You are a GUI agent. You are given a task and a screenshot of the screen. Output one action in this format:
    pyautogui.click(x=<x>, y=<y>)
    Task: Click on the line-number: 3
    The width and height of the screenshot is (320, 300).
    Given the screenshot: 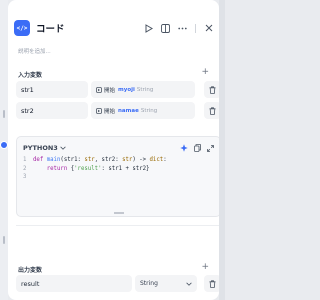 What is the action you would take?
    pyautogui.click(x=25, y=177)
    